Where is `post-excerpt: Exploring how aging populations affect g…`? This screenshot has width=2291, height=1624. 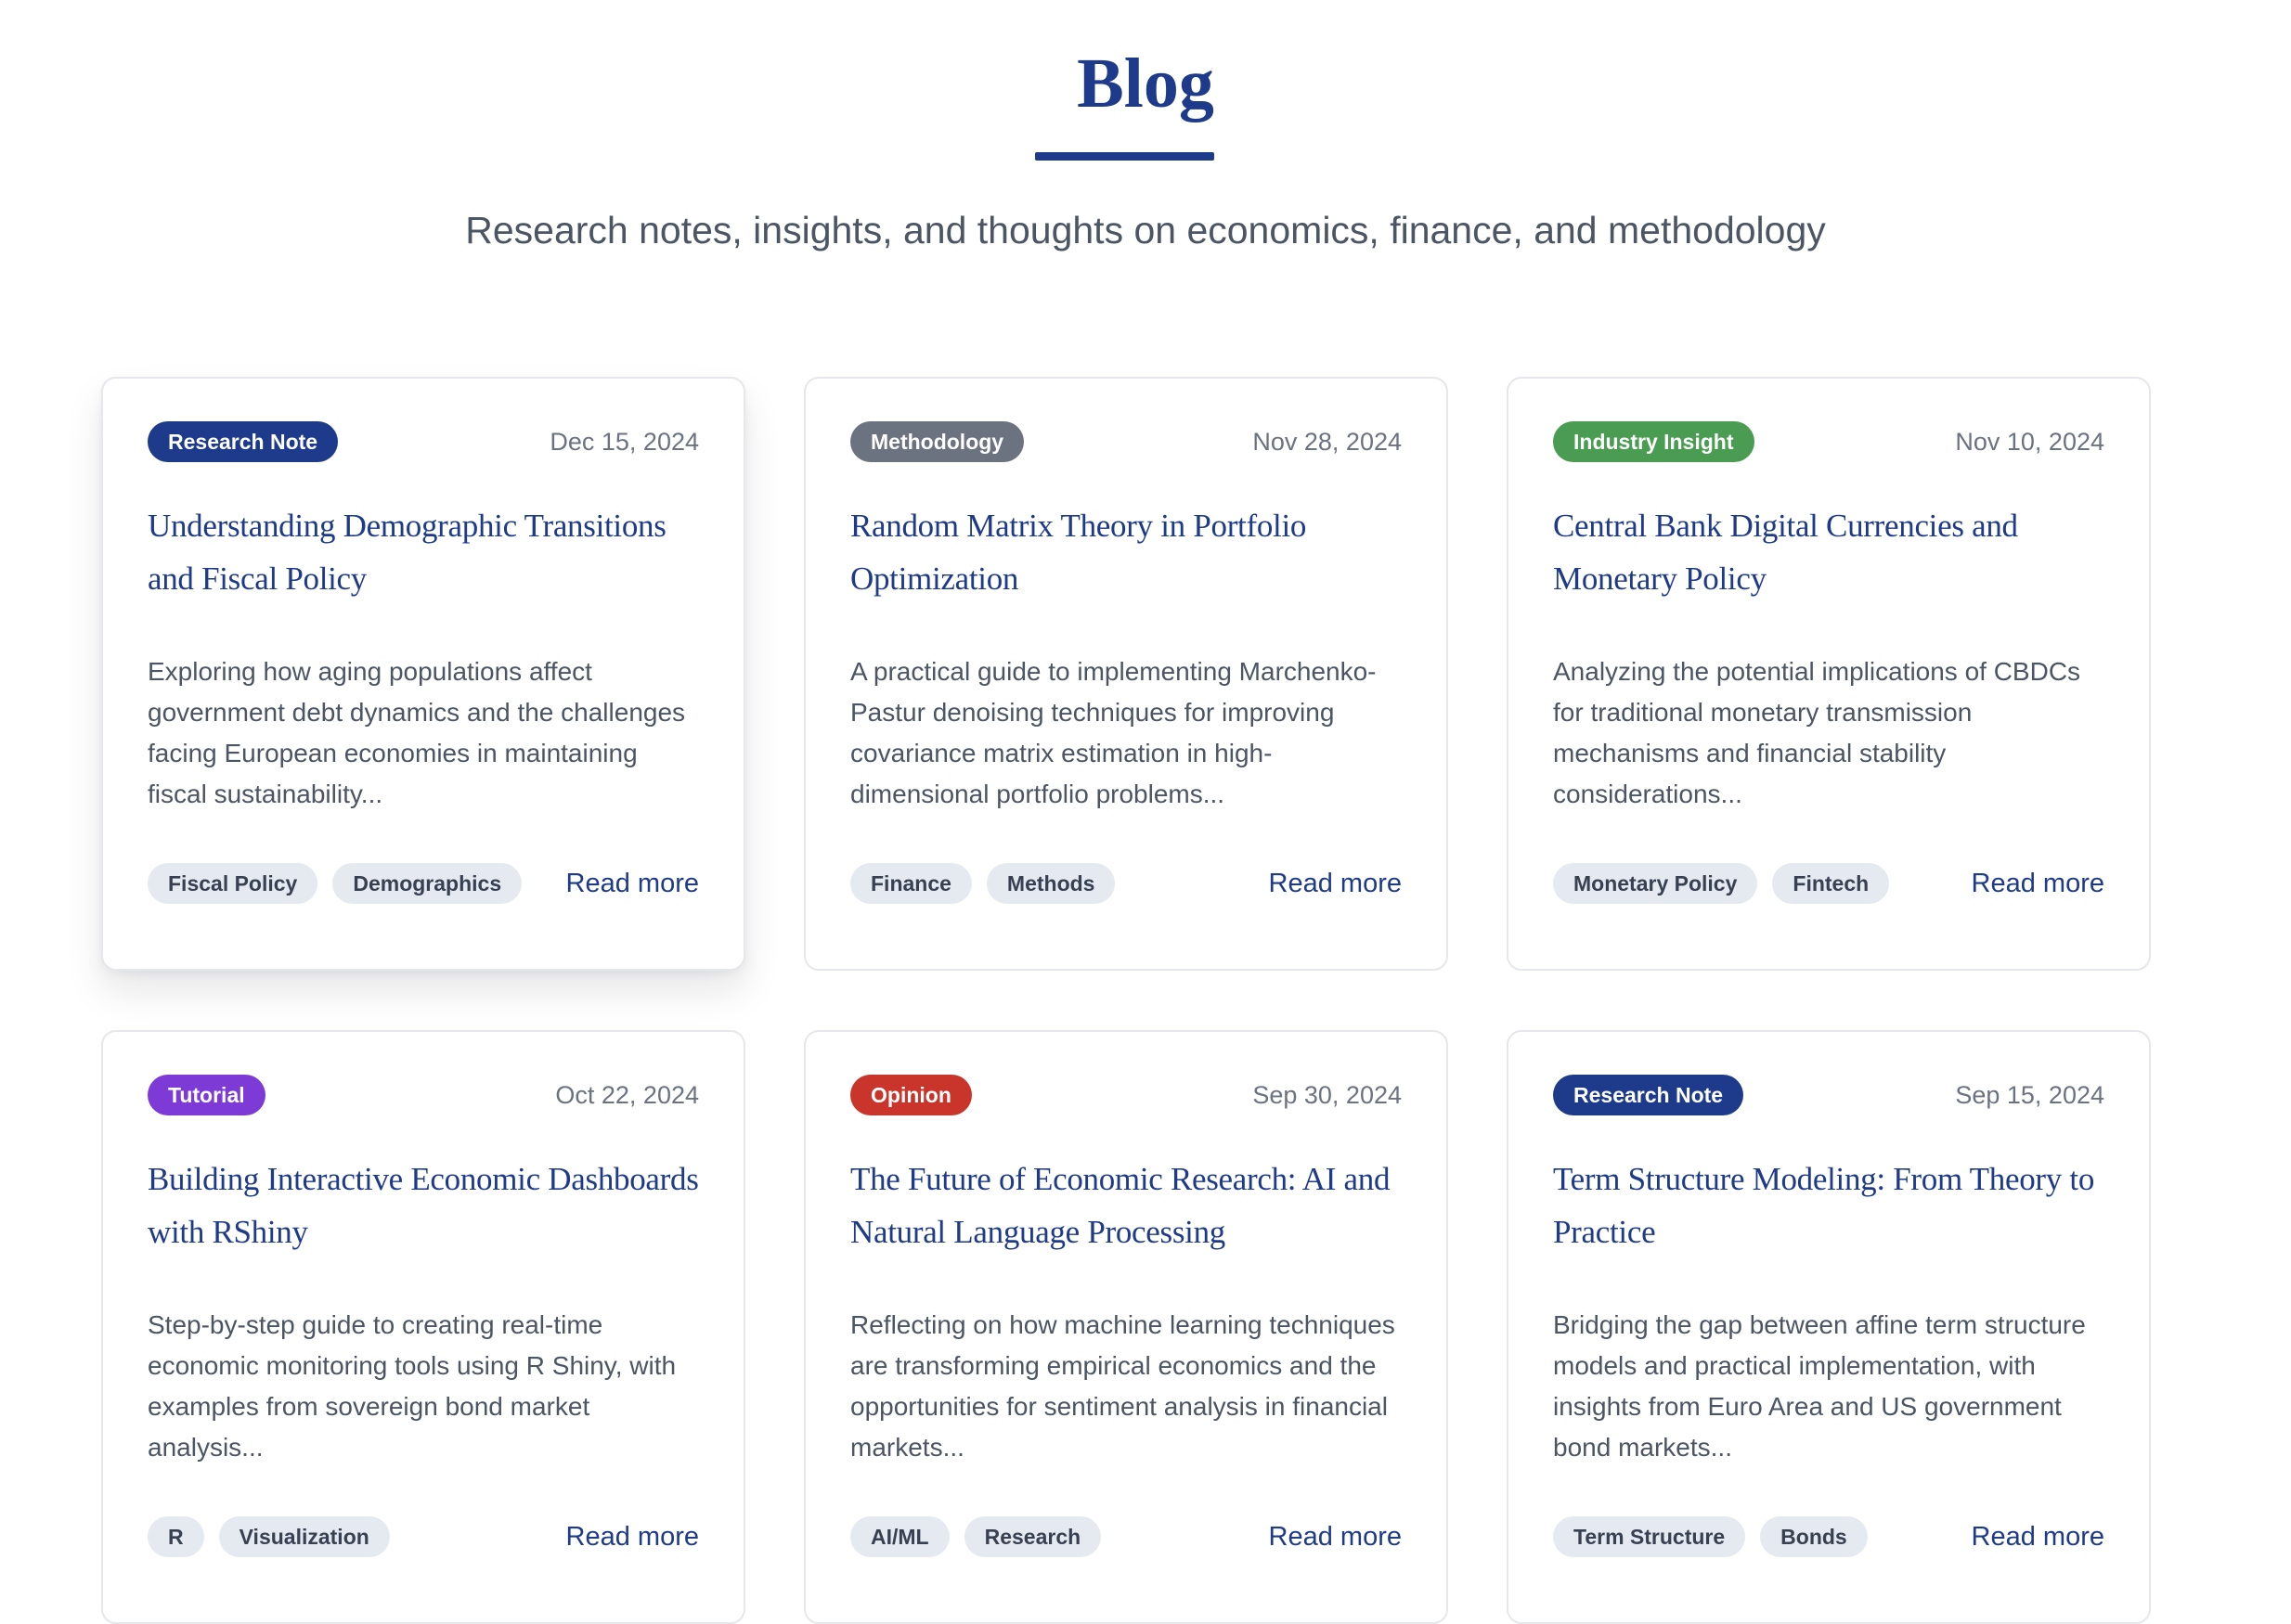 post-excerpt: Exploring how aging populations affect g… is located at coordinates (417, 733).